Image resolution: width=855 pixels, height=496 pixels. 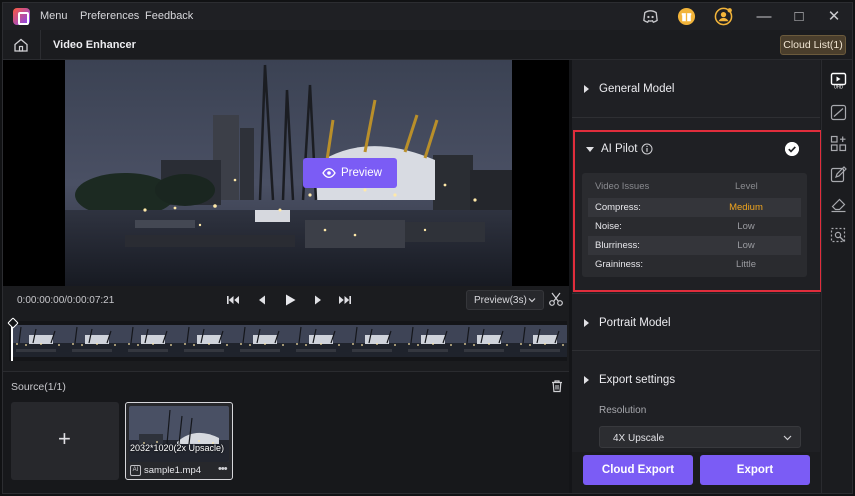 I want to click on tool-rail: UHD, so click(x=836, y=276).